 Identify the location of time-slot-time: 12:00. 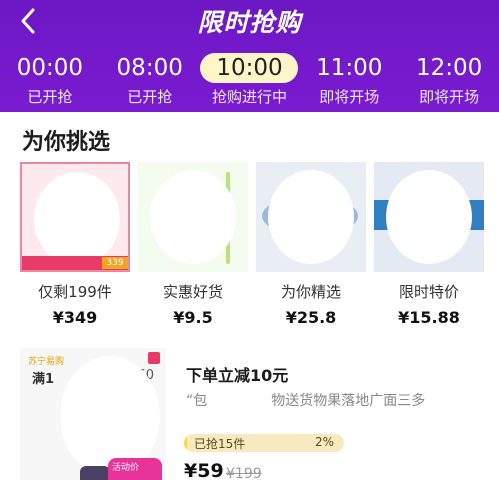
(449, 68).